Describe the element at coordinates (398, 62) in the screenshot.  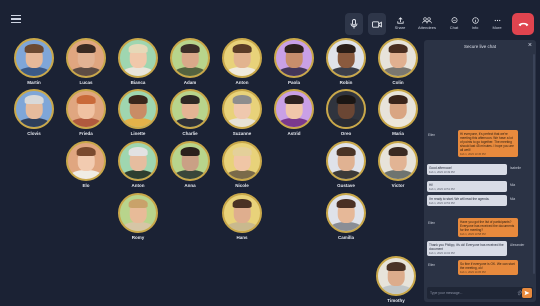
I see `participant-tile: Colin` at that location.